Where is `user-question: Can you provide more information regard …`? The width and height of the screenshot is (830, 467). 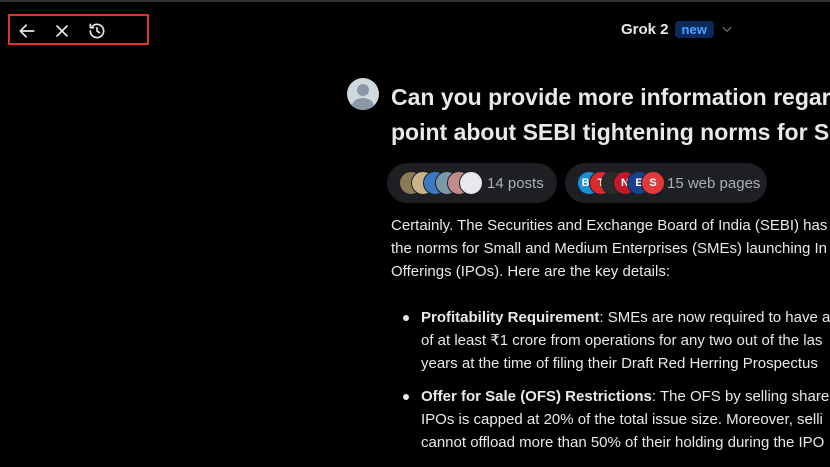
user-question: Can you provide more information regard … is located at coordinates (610, 115).